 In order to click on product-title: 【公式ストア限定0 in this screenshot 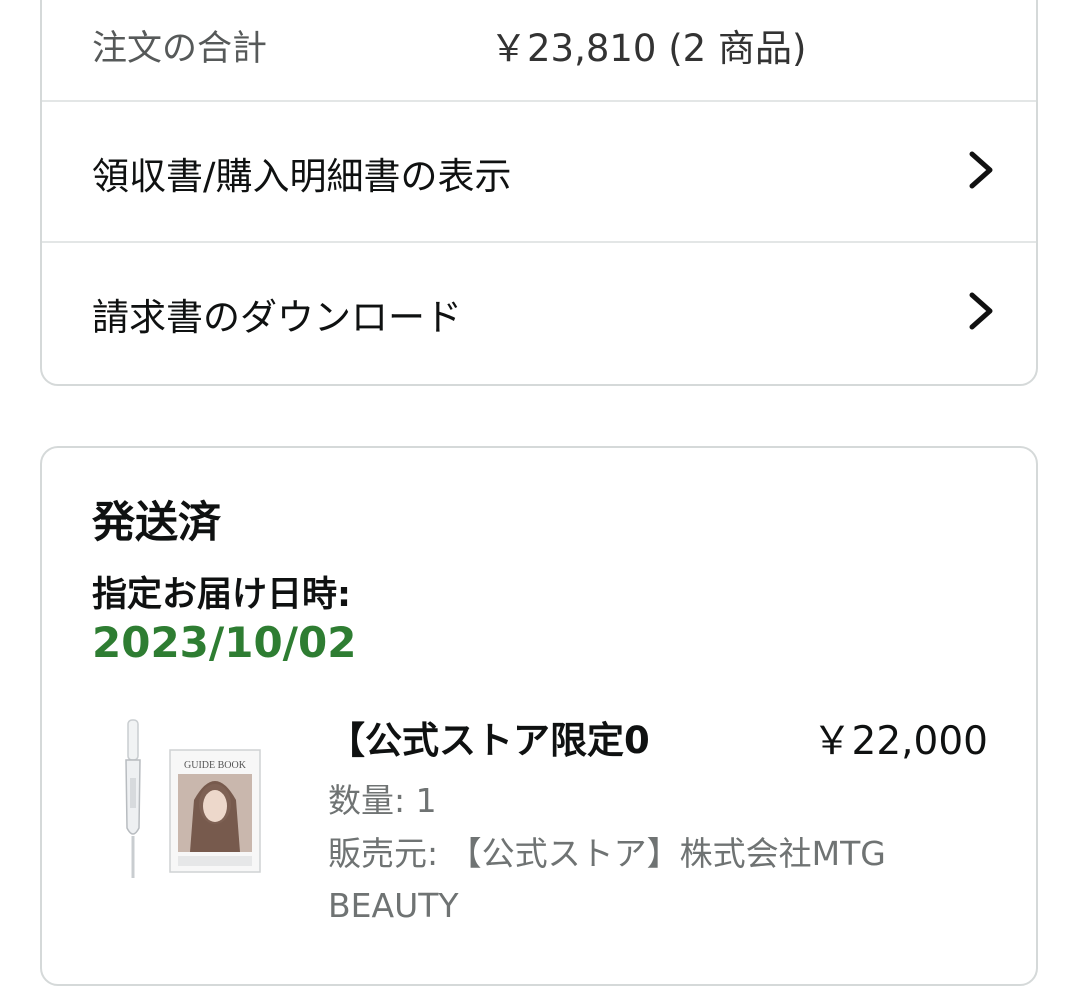, I will do `click(489, 737)`.